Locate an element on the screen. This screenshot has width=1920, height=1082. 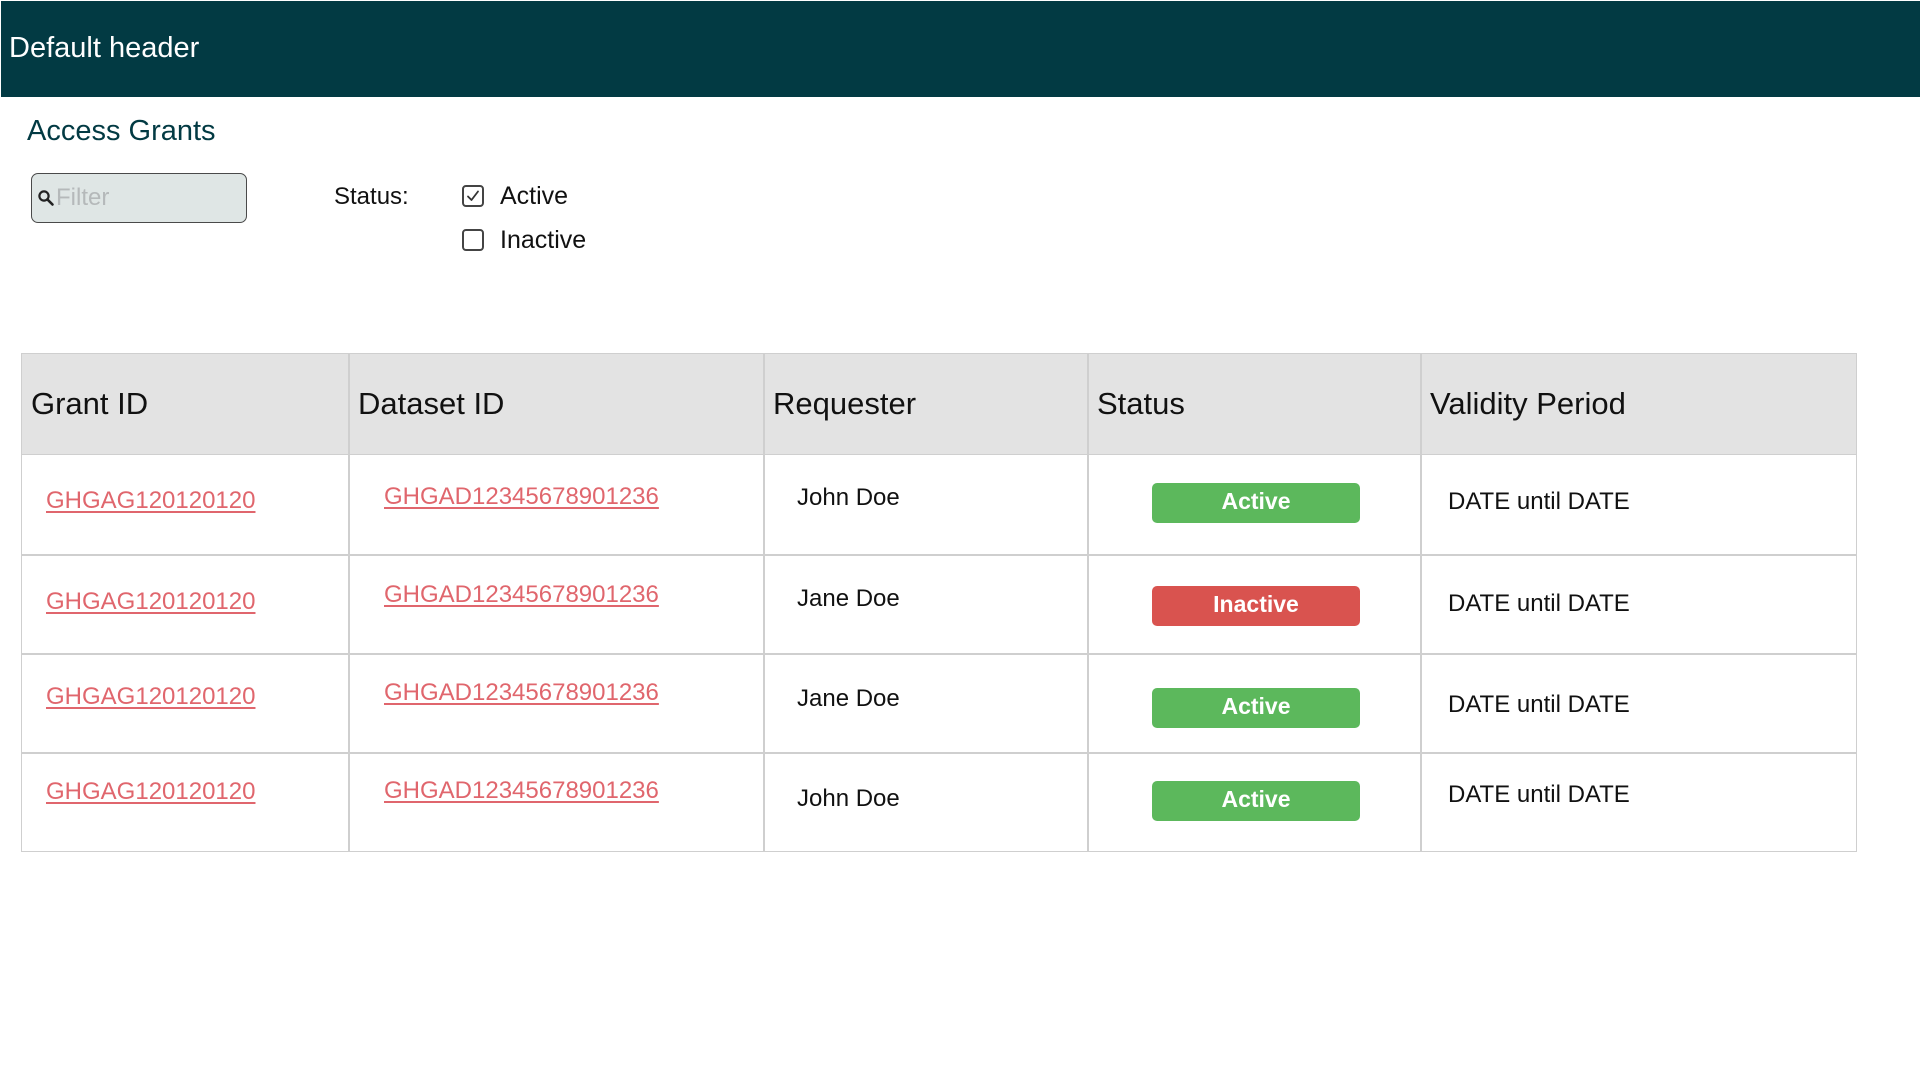
status-checkbox-inactive: Inactive is located at coordinates (524, 240).